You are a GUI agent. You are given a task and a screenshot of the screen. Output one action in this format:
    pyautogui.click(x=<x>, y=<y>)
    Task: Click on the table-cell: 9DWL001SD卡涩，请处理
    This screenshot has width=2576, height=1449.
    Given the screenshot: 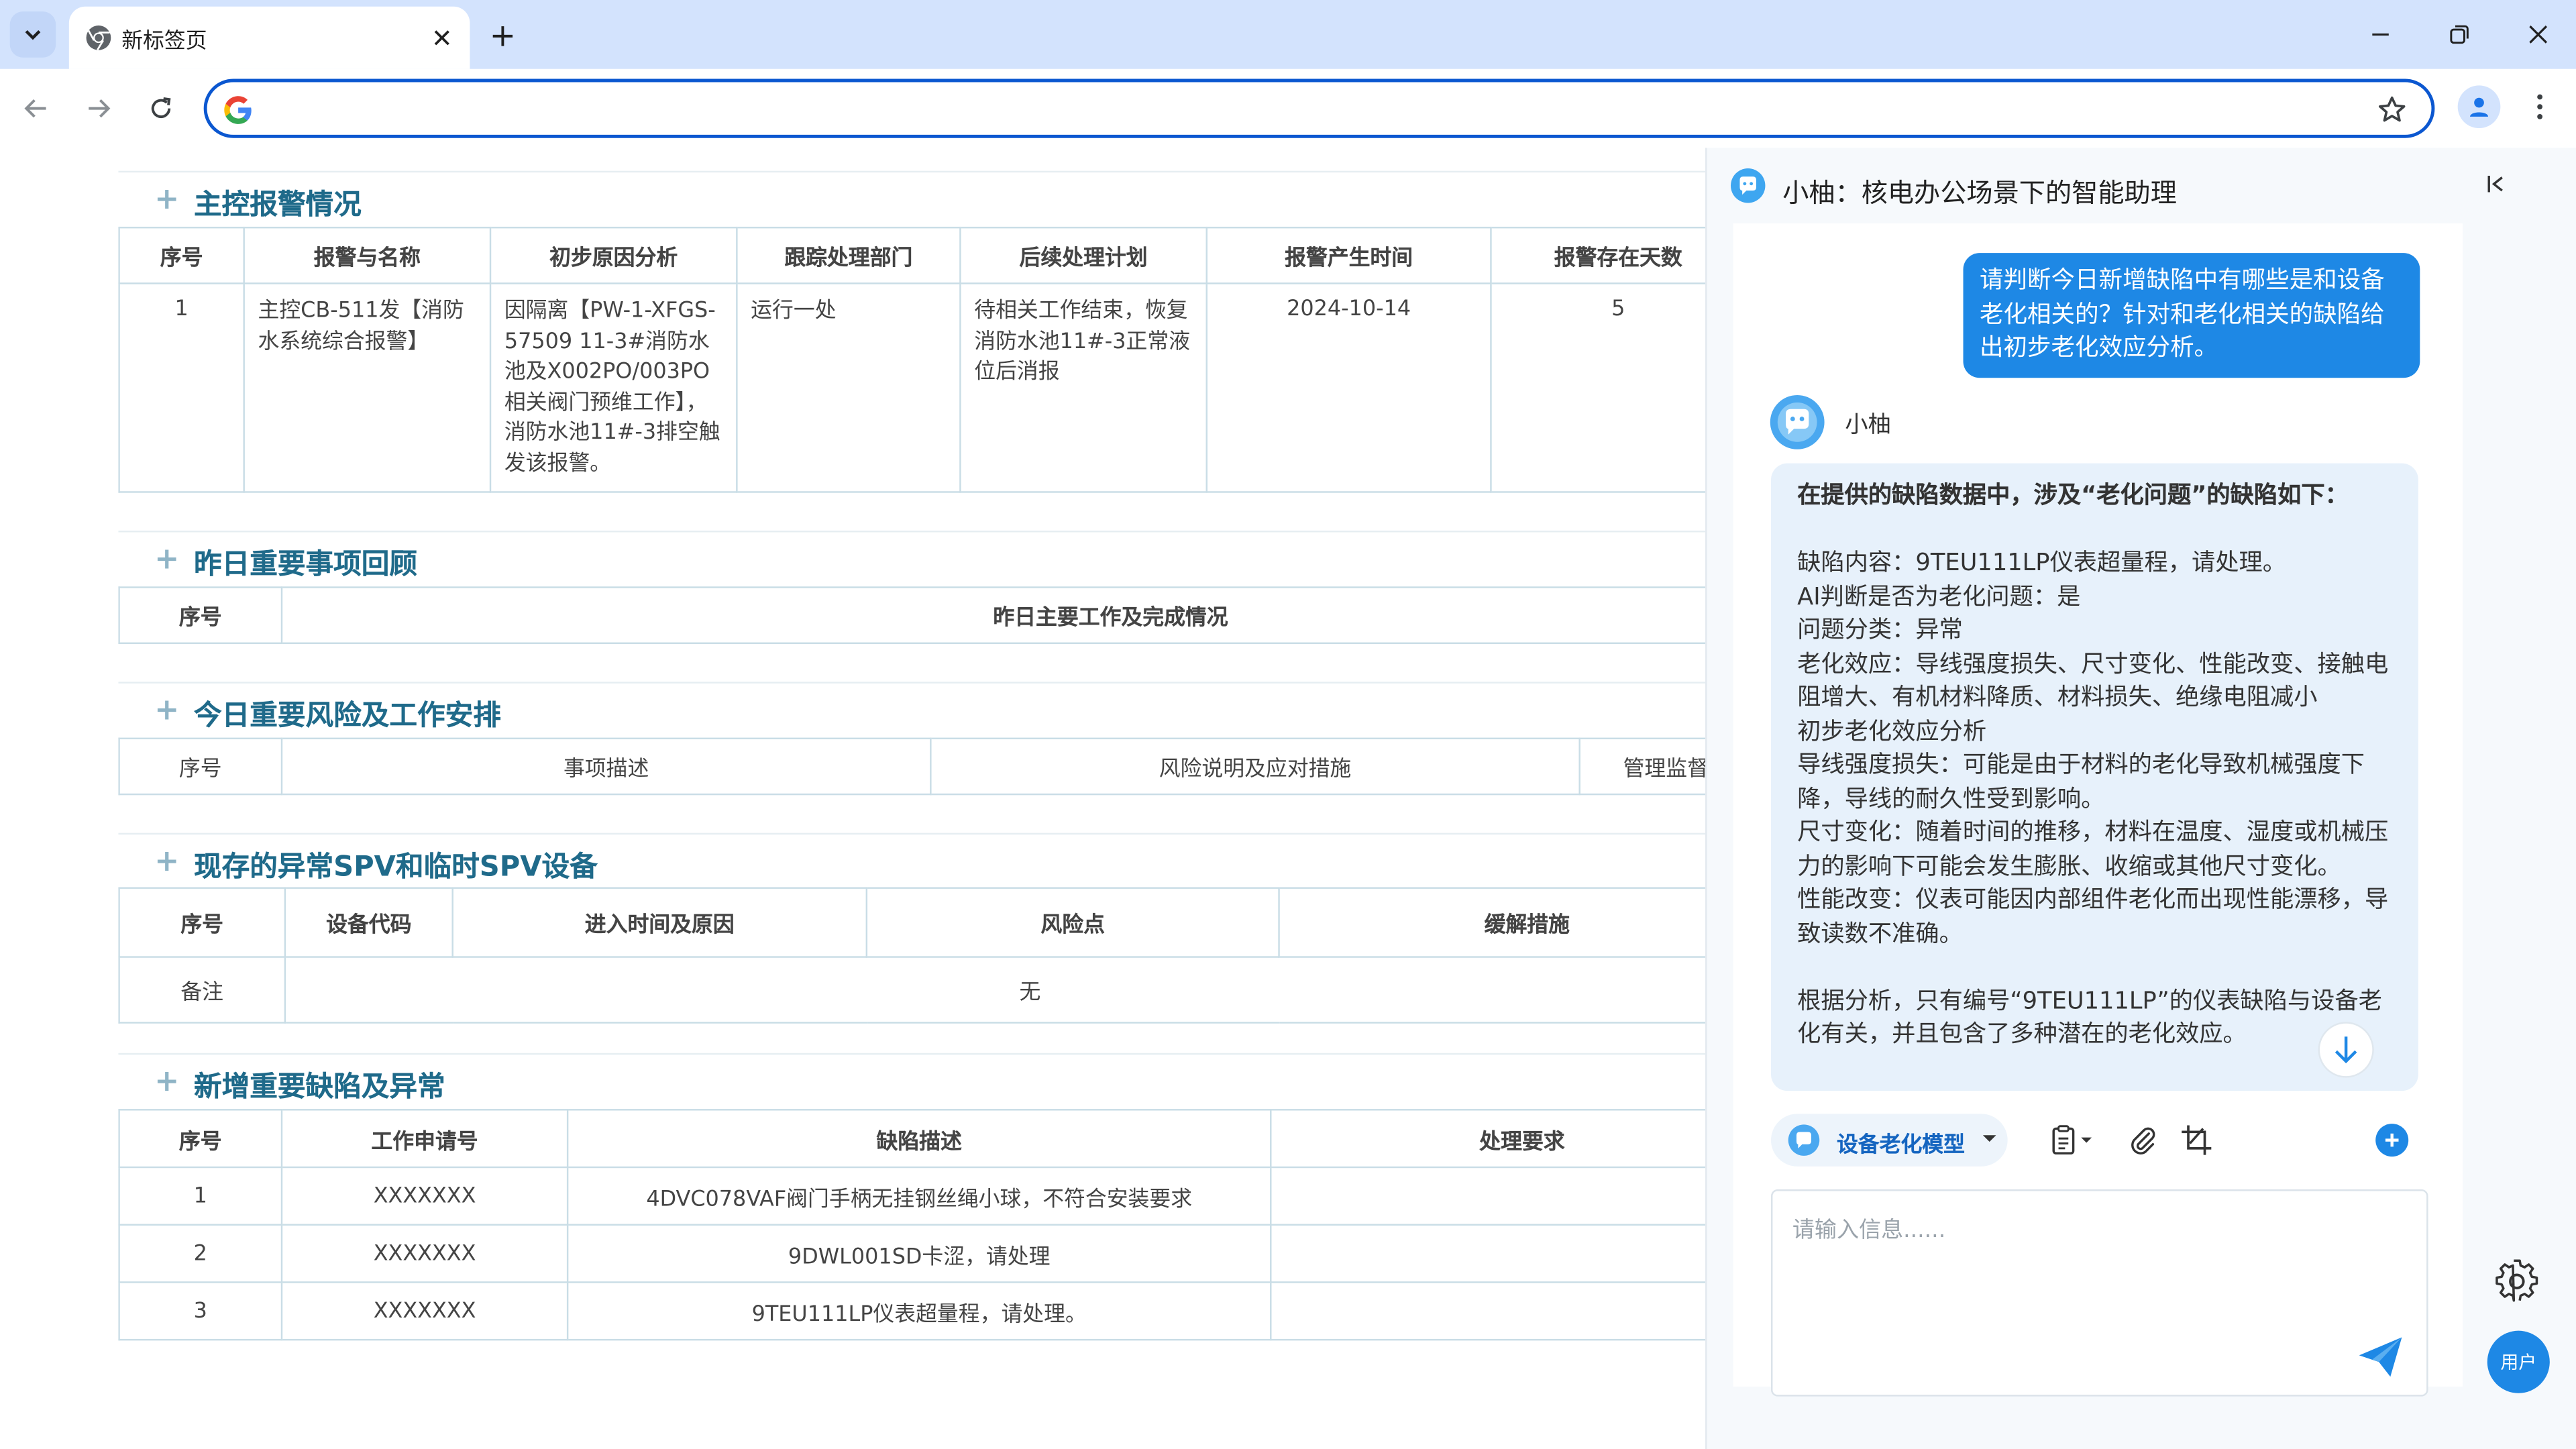 What is the action you would take?
    pyautogui.click(x=919, y=1253)
    